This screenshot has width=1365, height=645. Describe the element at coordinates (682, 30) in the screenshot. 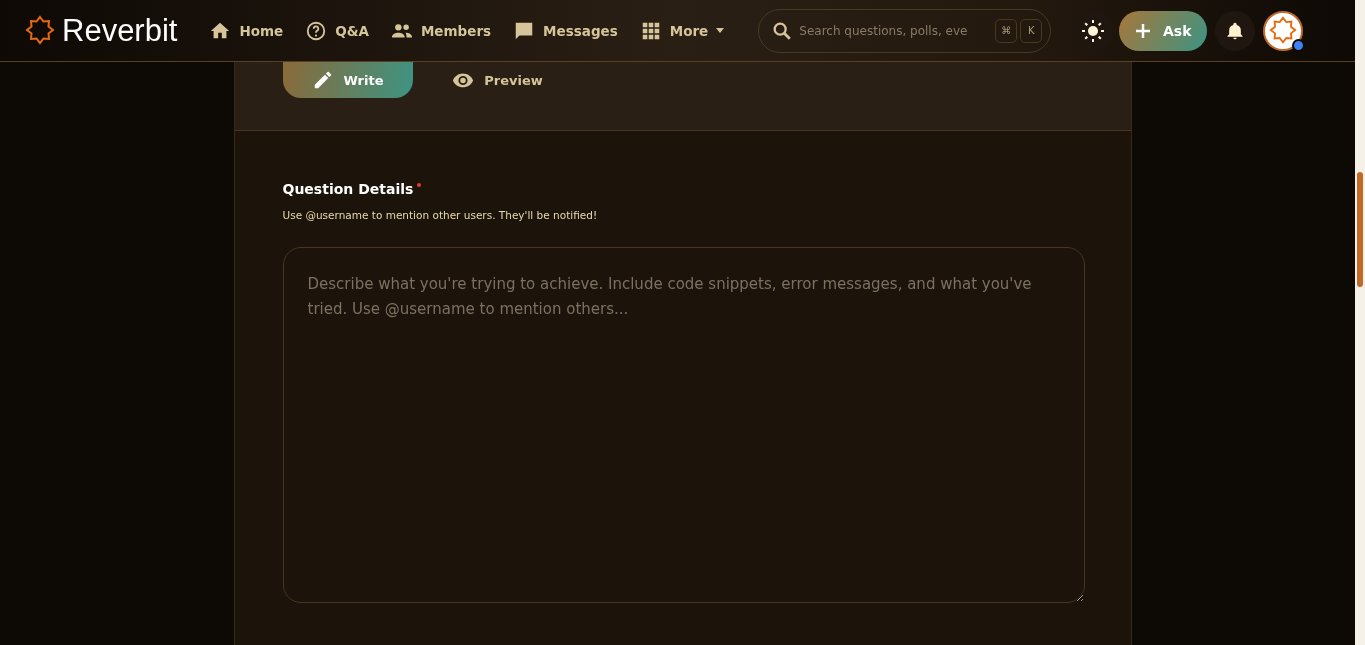

I see `nav-link: More` at that location.